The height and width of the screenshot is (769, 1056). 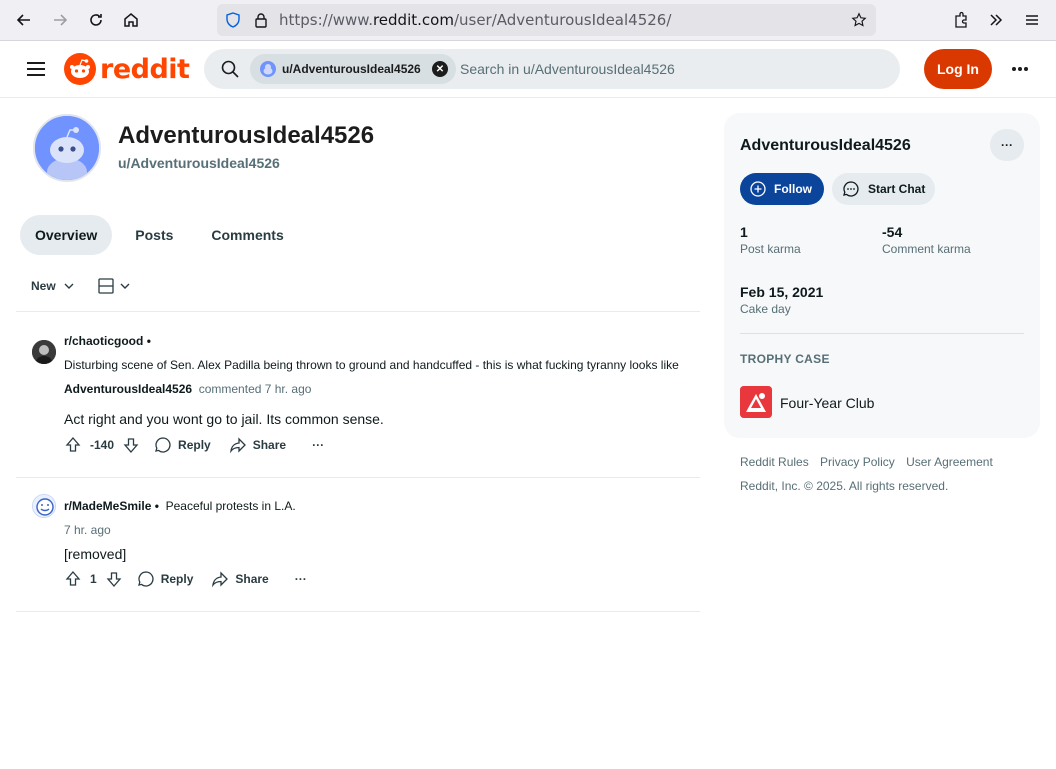 I want to click on clear-scope-icon: ✕, so click(x=440, y=69).